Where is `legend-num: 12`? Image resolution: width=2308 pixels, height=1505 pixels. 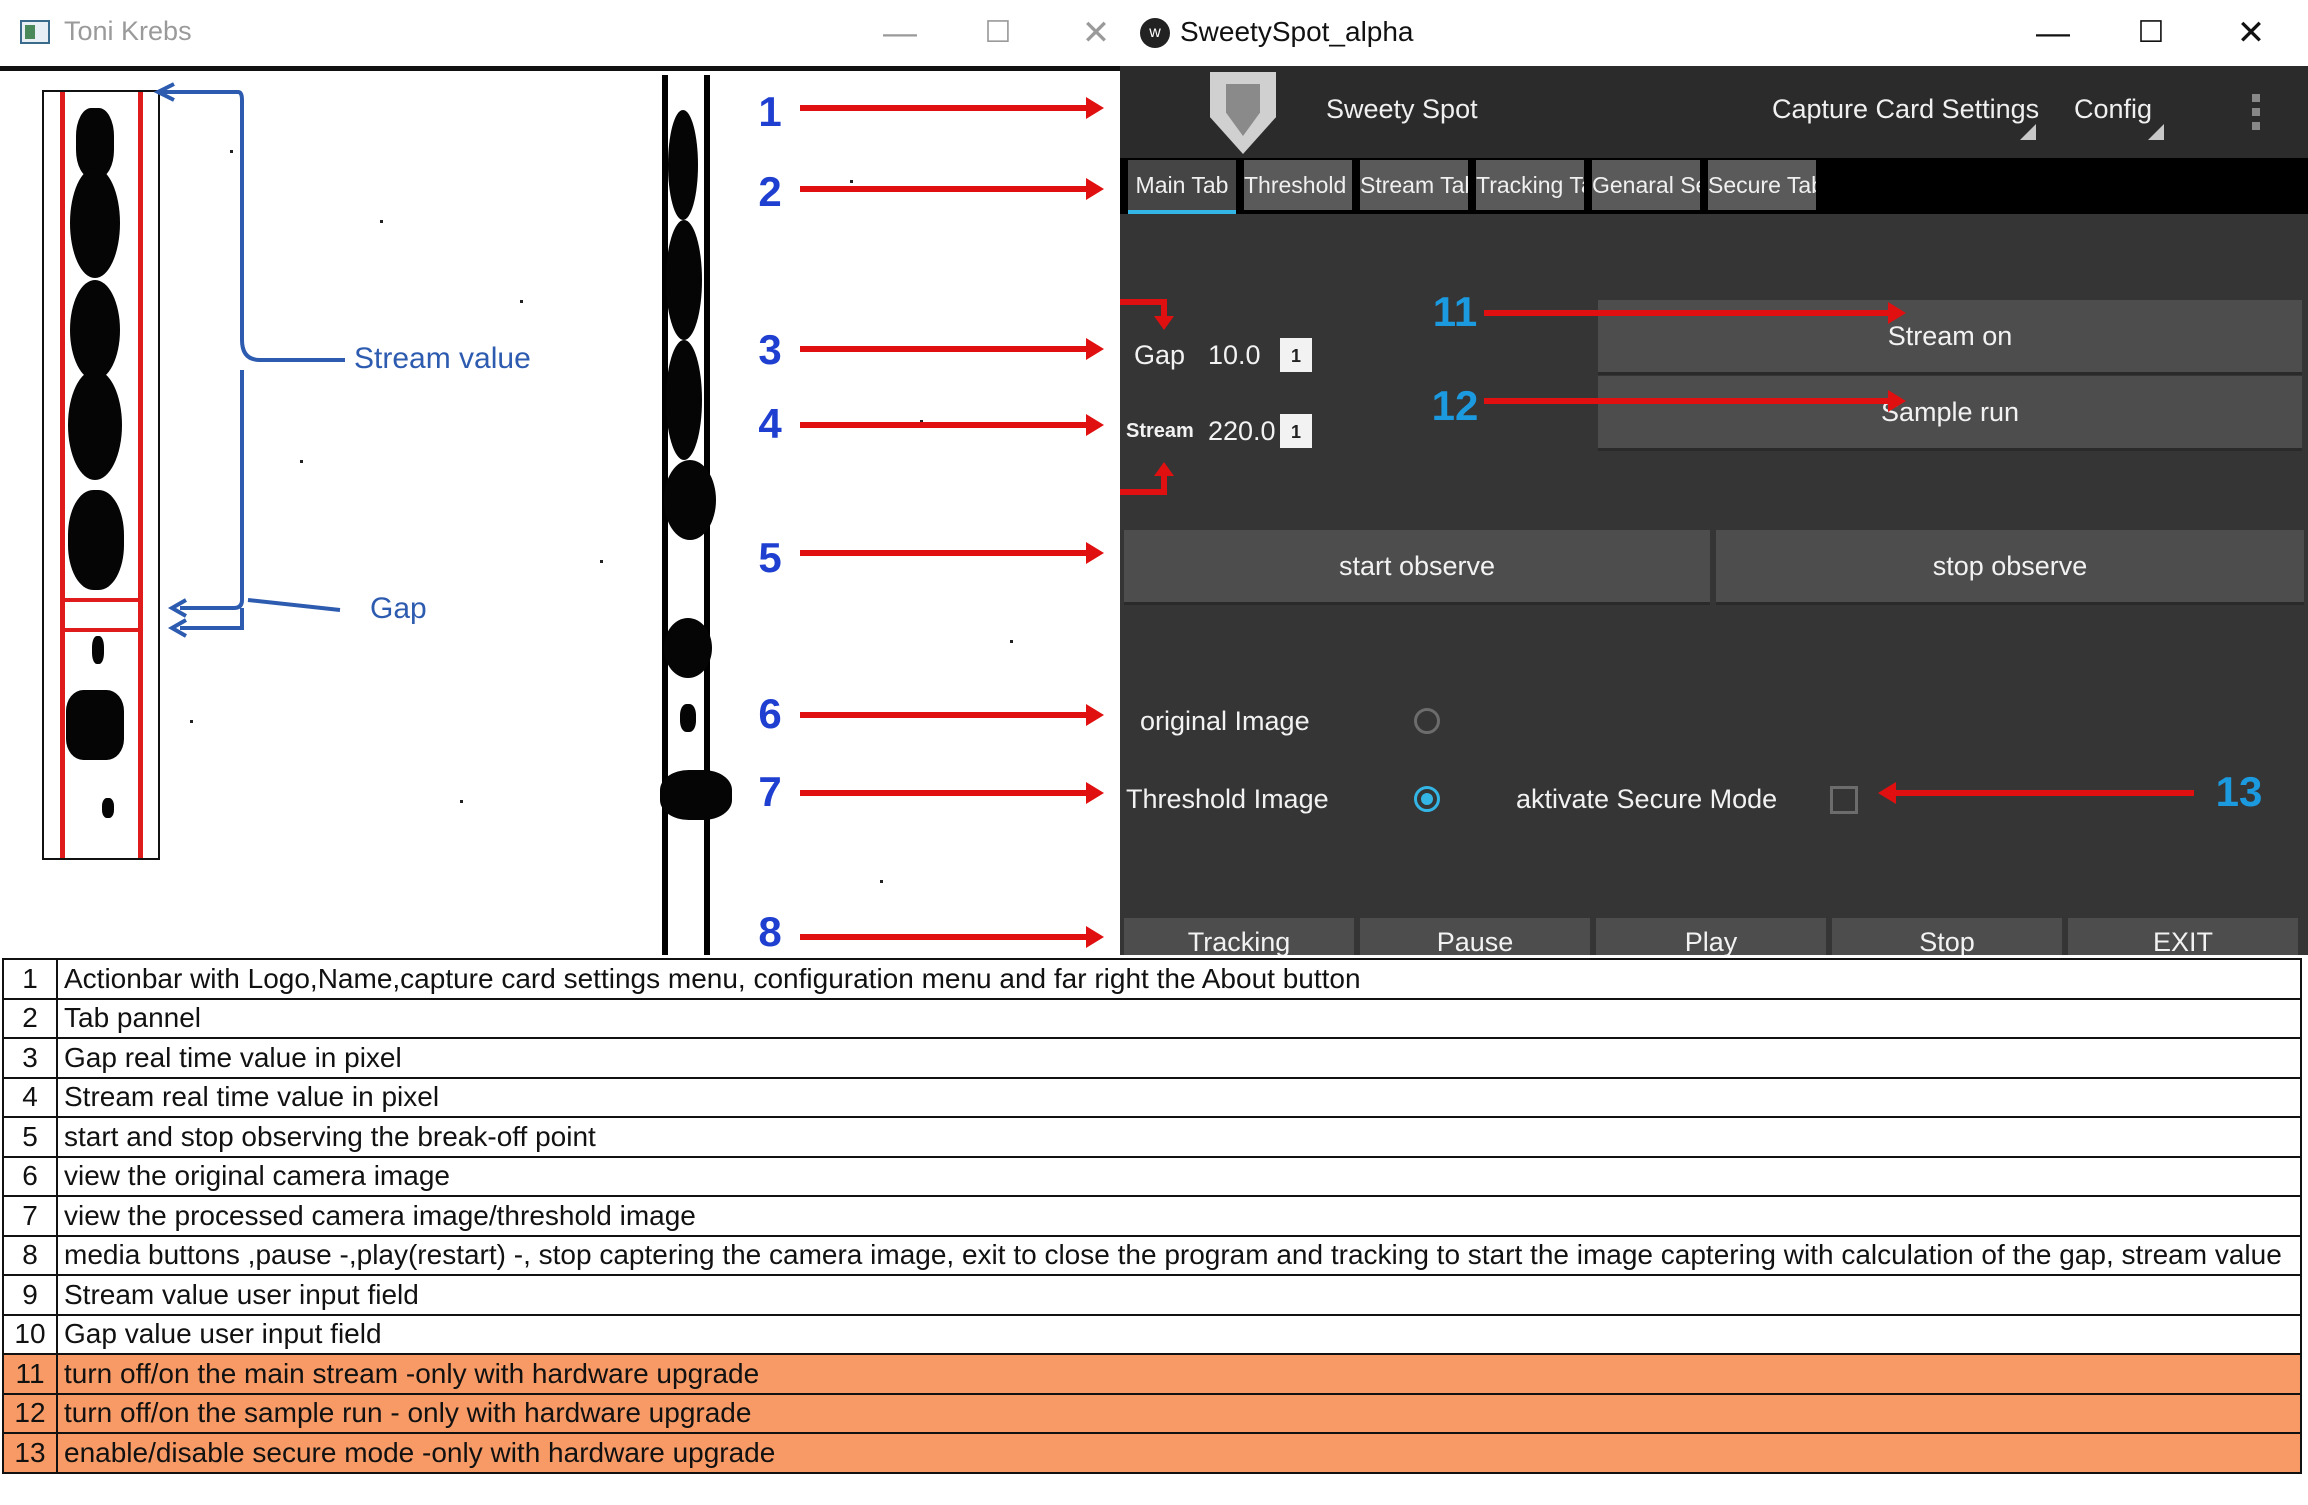 legend-num: 12 is located at coordinates (30, 1413).